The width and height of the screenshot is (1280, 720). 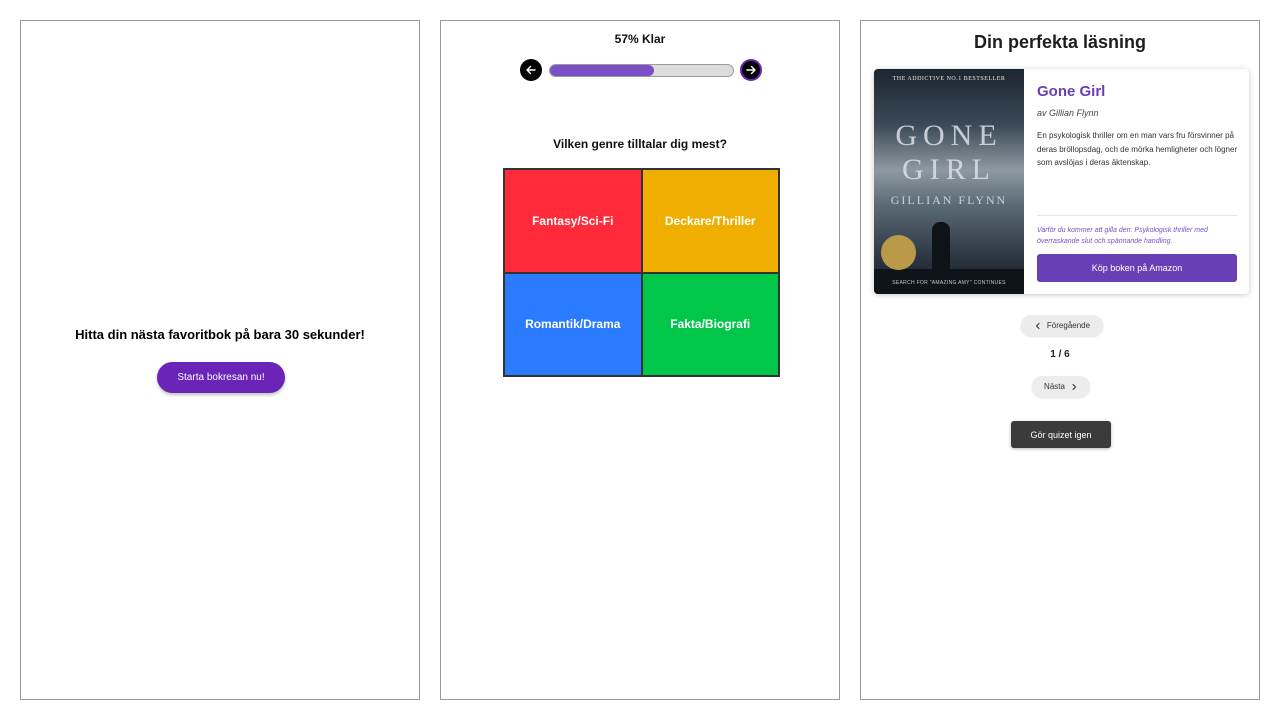 I want to click on result-title: Din perfekta läsning, so click(x=1060, y=42).